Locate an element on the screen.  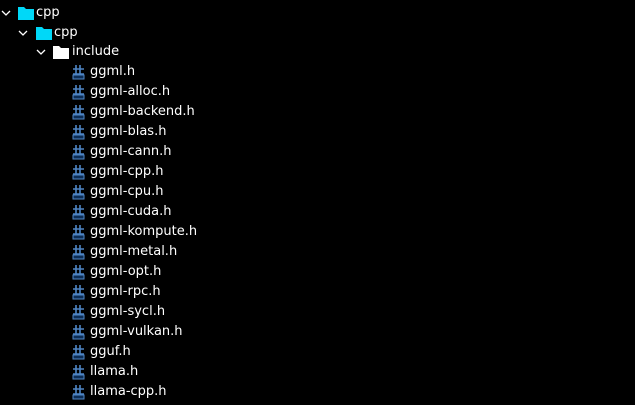
tree-file-item: llama-cpp.h is located at coordinates (317, 392).